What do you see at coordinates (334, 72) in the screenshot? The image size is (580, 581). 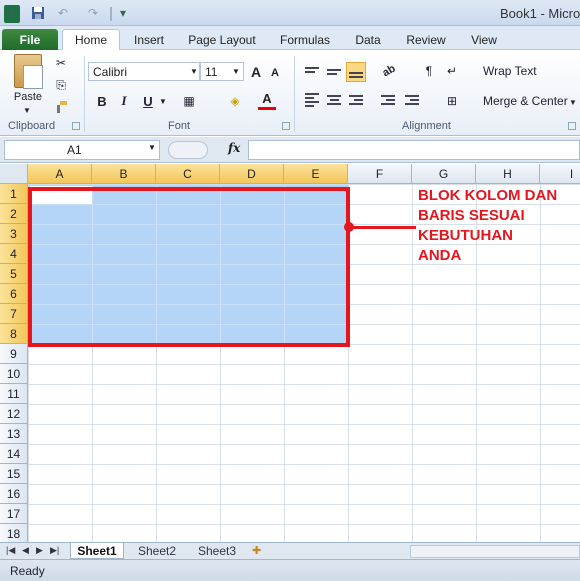 I see `middle-align-icon` at bounding box center [334, 72].